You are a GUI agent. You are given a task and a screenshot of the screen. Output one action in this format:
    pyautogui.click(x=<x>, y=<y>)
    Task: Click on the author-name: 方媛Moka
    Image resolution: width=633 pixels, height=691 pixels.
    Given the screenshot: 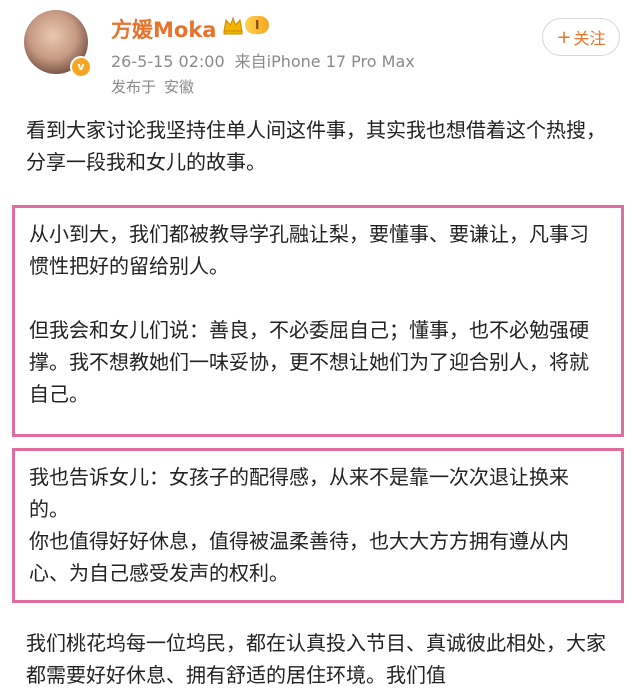 What is the action you would take?
    pyautogui.click(x=163, y=29)
    